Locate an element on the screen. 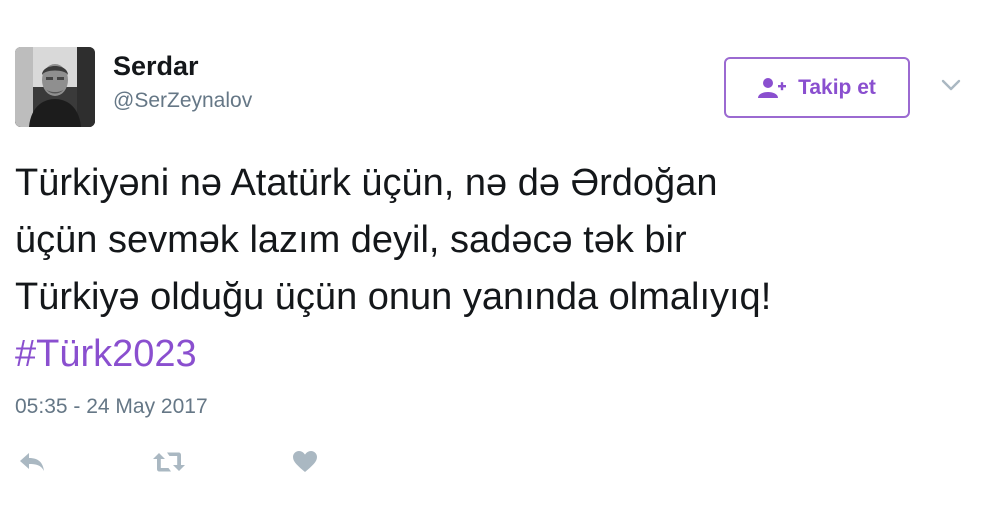 The width and height of the screenshot is (997, 517). avatar is located at coordinates (55, 87).